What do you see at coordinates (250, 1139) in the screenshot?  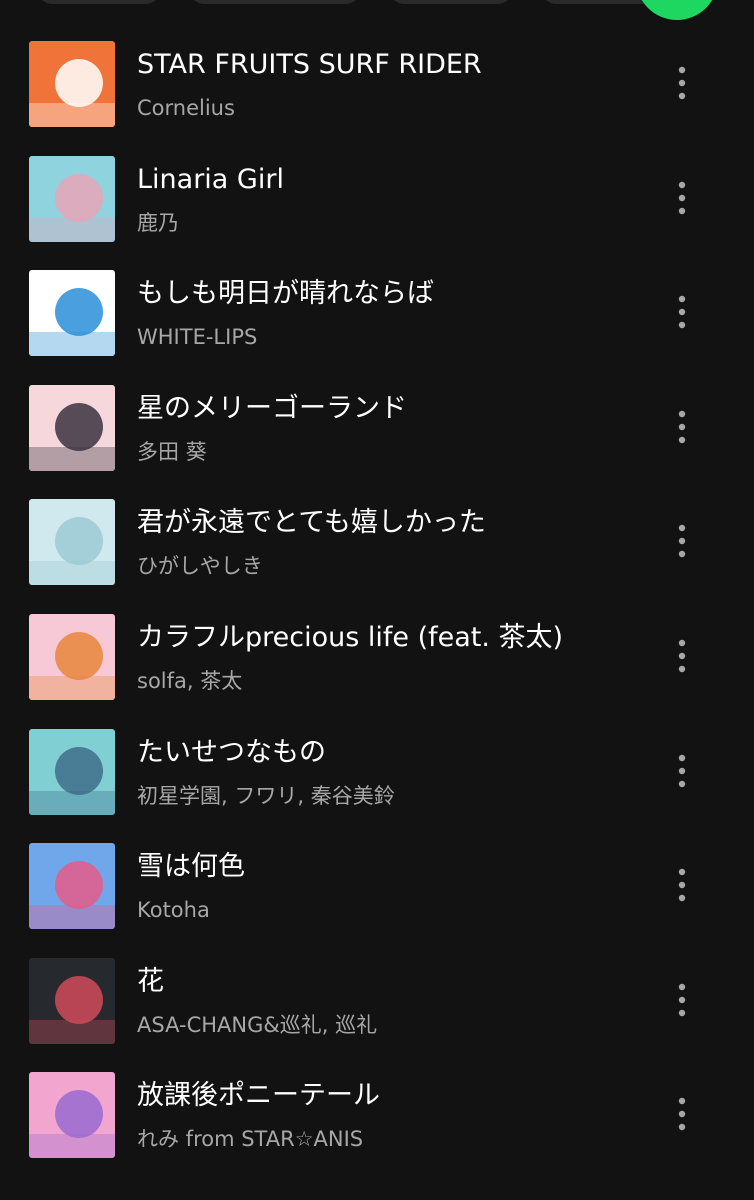 I see `track-artist: れみ from STAR☆ANIS` at bounding box center [250, 1139].